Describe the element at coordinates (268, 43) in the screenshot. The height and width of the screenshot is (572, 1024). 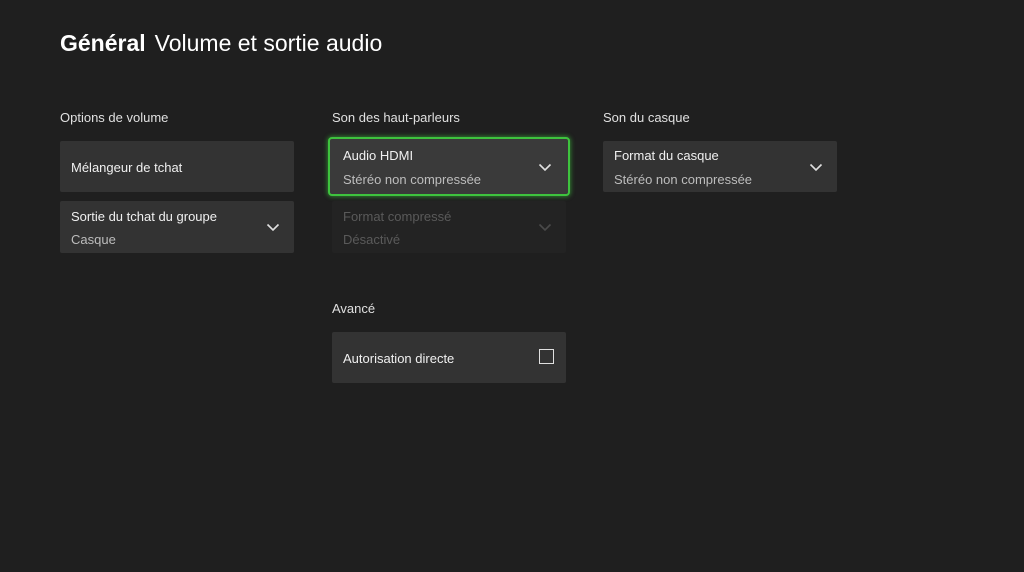
I see `page-title: Volume et sortie audio` at that location.